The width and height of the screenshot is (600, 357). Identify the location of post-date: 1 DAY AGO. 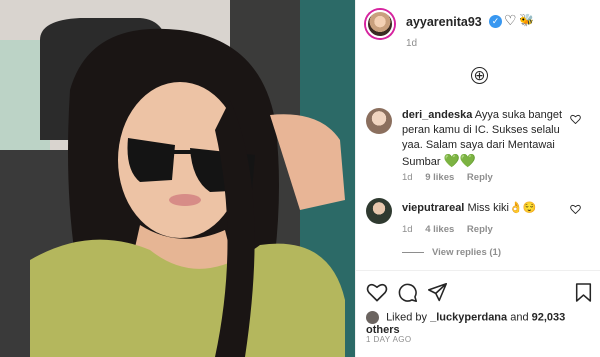
(389, 339).